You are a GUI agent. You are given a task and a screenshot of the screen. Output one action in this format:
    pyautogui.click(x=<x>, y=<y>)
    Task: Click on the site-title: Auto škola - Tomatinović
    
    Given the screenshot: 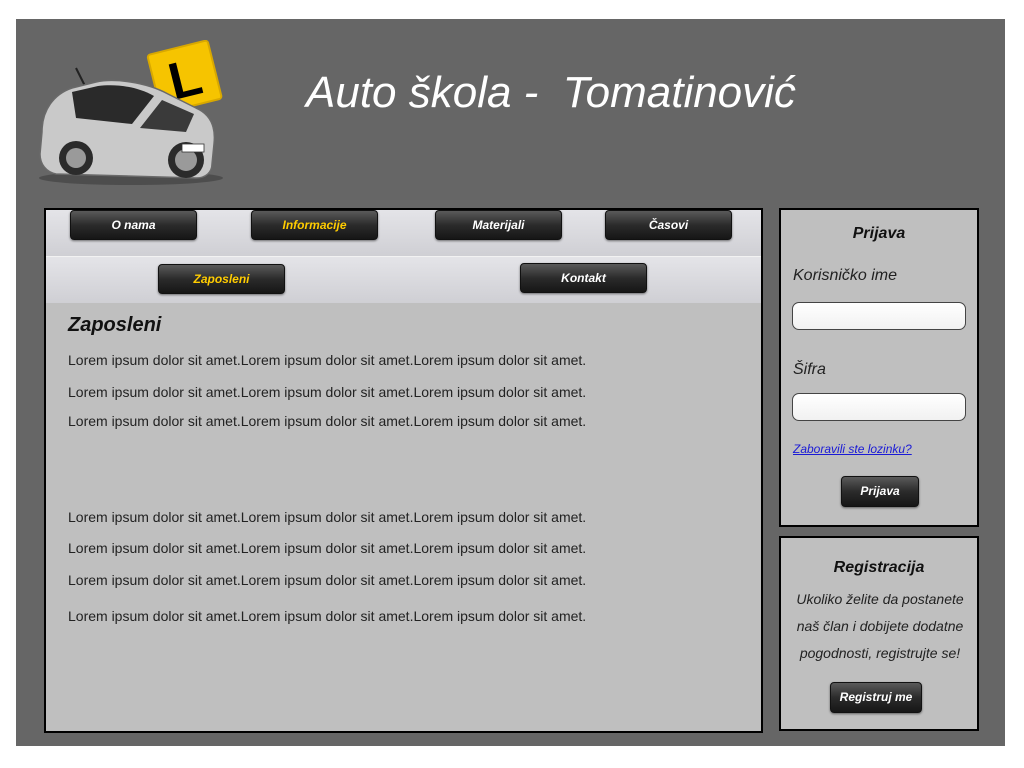 What is the action you would take?
    pyautogui.click(x=551, y=92)
    